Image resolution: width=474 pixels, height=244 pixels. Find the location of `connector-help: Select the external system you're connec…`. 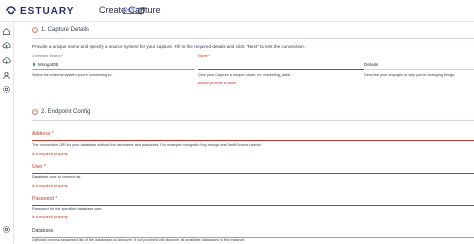

connector-help: Select the external system you're connec… is located at coordinates (72, 75).